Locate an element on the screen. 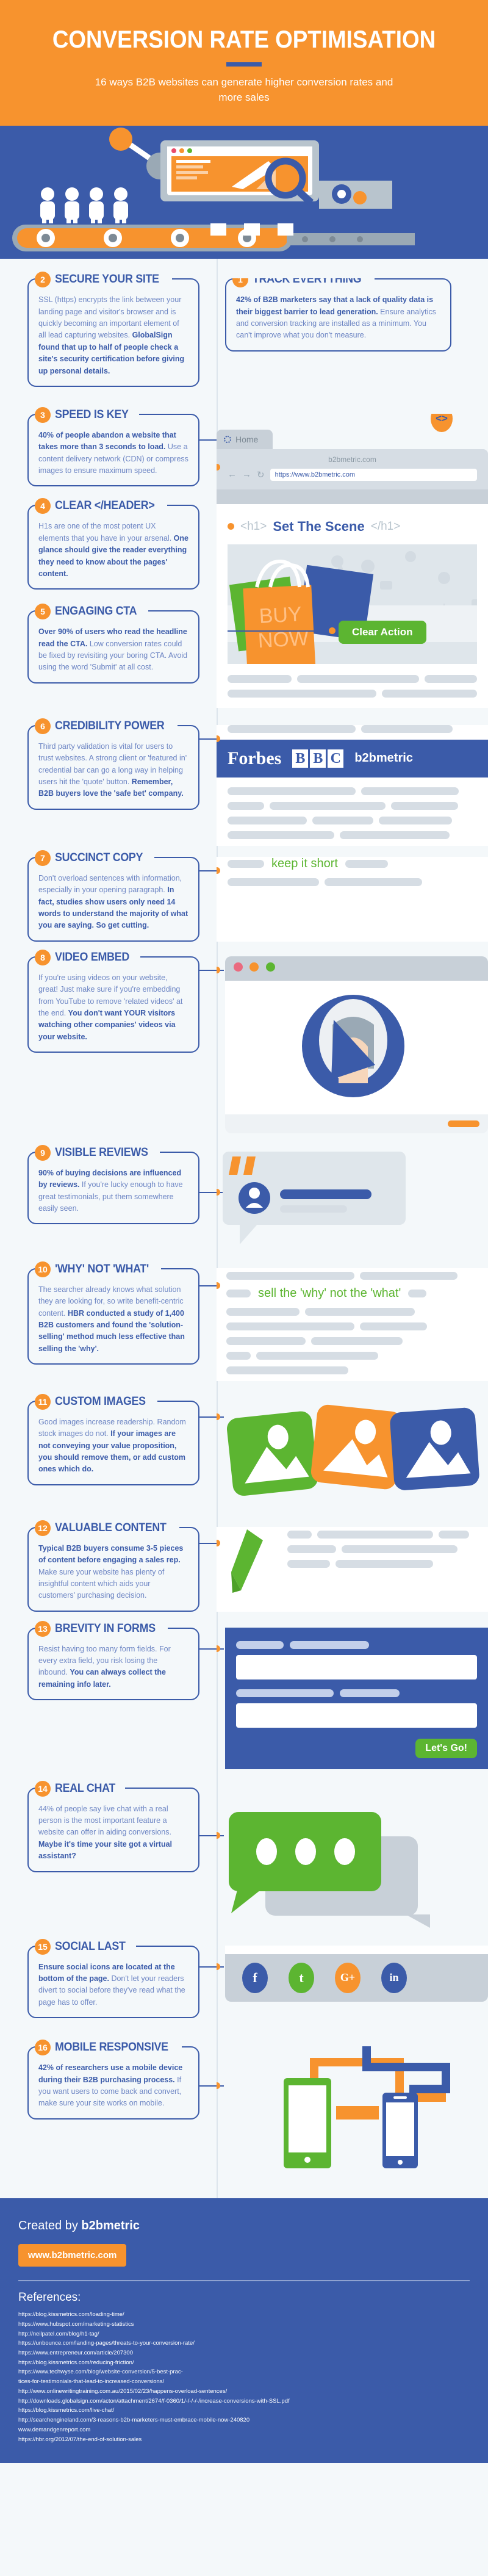 This screenshot has height=2576, width=488. card-header: 4 CLEAR </HEADER> is located at coordinates (101, 506).